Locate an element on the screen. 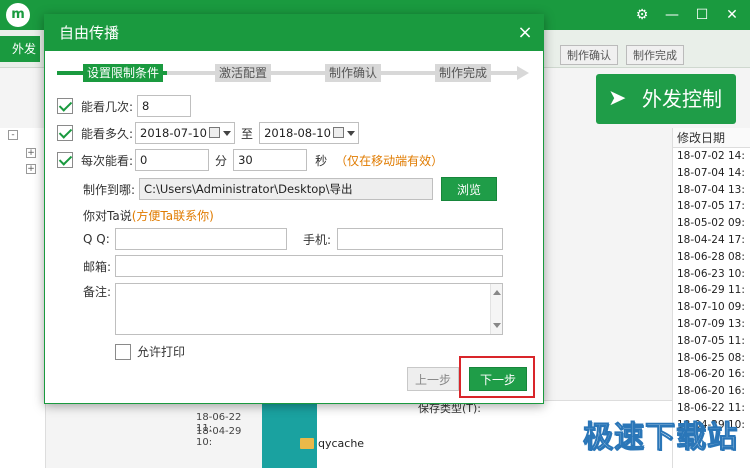 This screenshot has width=750, height=468. message-hint: (方便Ta联系你) is located at coordinates (172, 216).